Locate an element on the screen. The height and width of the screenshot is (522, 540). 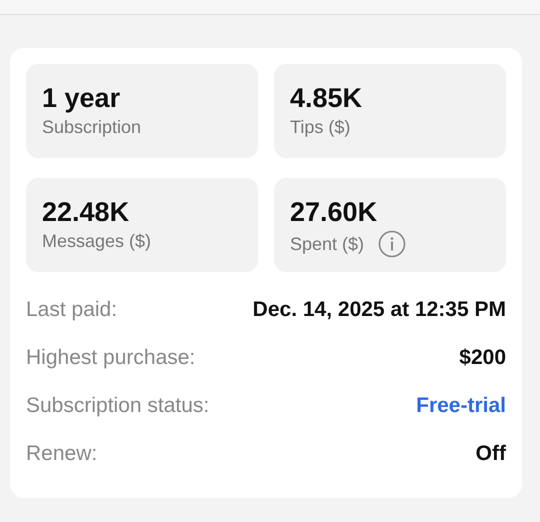
stat-label: Messages ($) is located at coordinates (97, 241).